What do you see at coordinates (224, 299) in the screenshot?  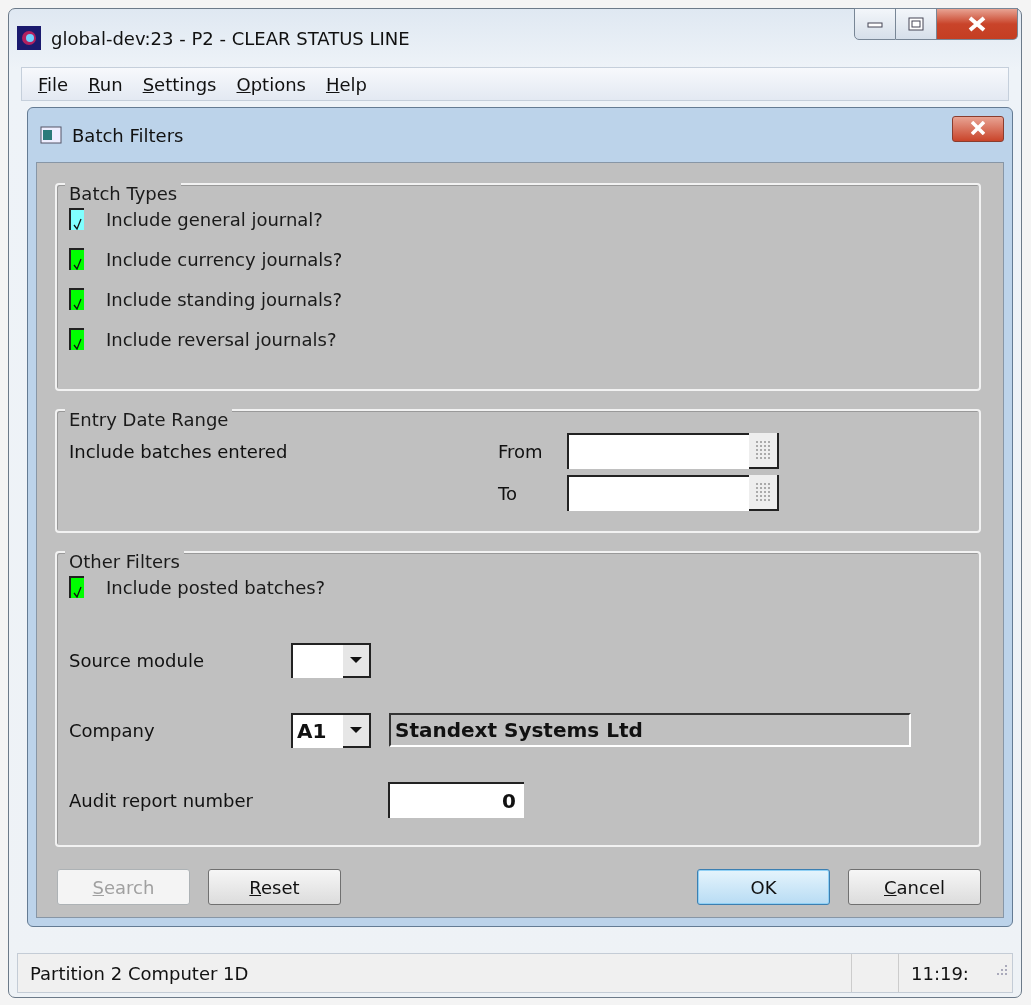 I see `checkbox-label: Include standing journals?` at bounding box center [224, 299].